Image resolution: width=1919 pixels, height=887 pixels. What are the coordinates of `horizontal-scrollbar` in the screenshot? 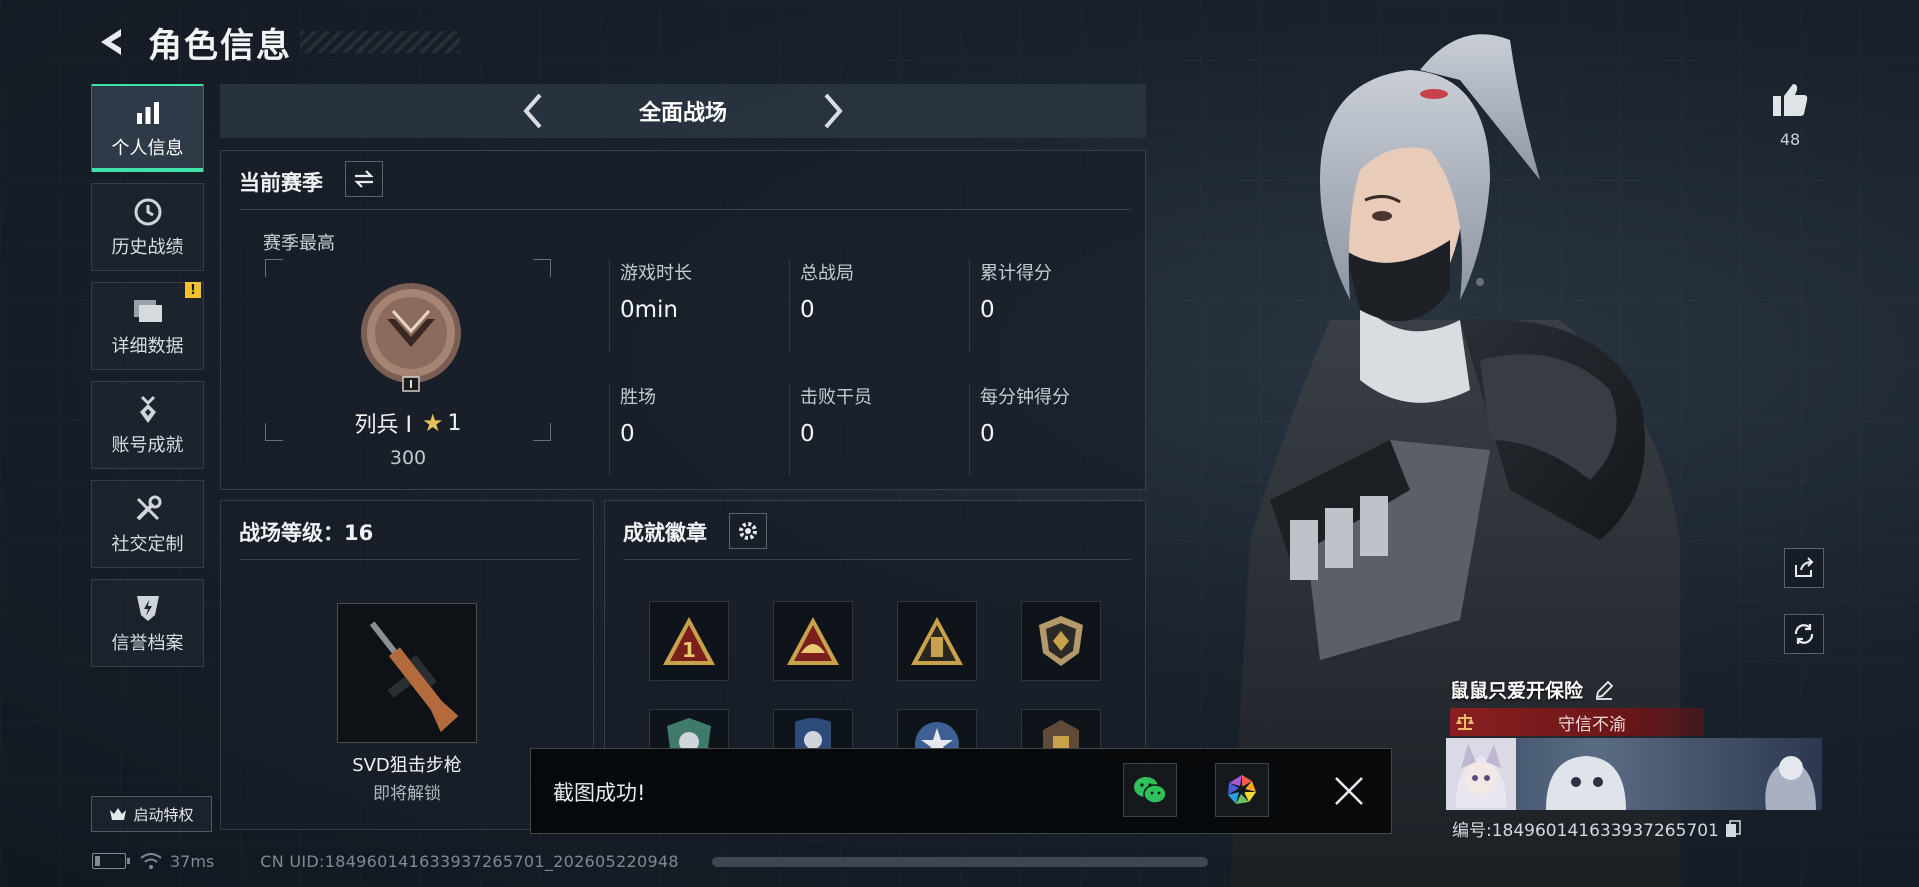 It's located at (960, 862).